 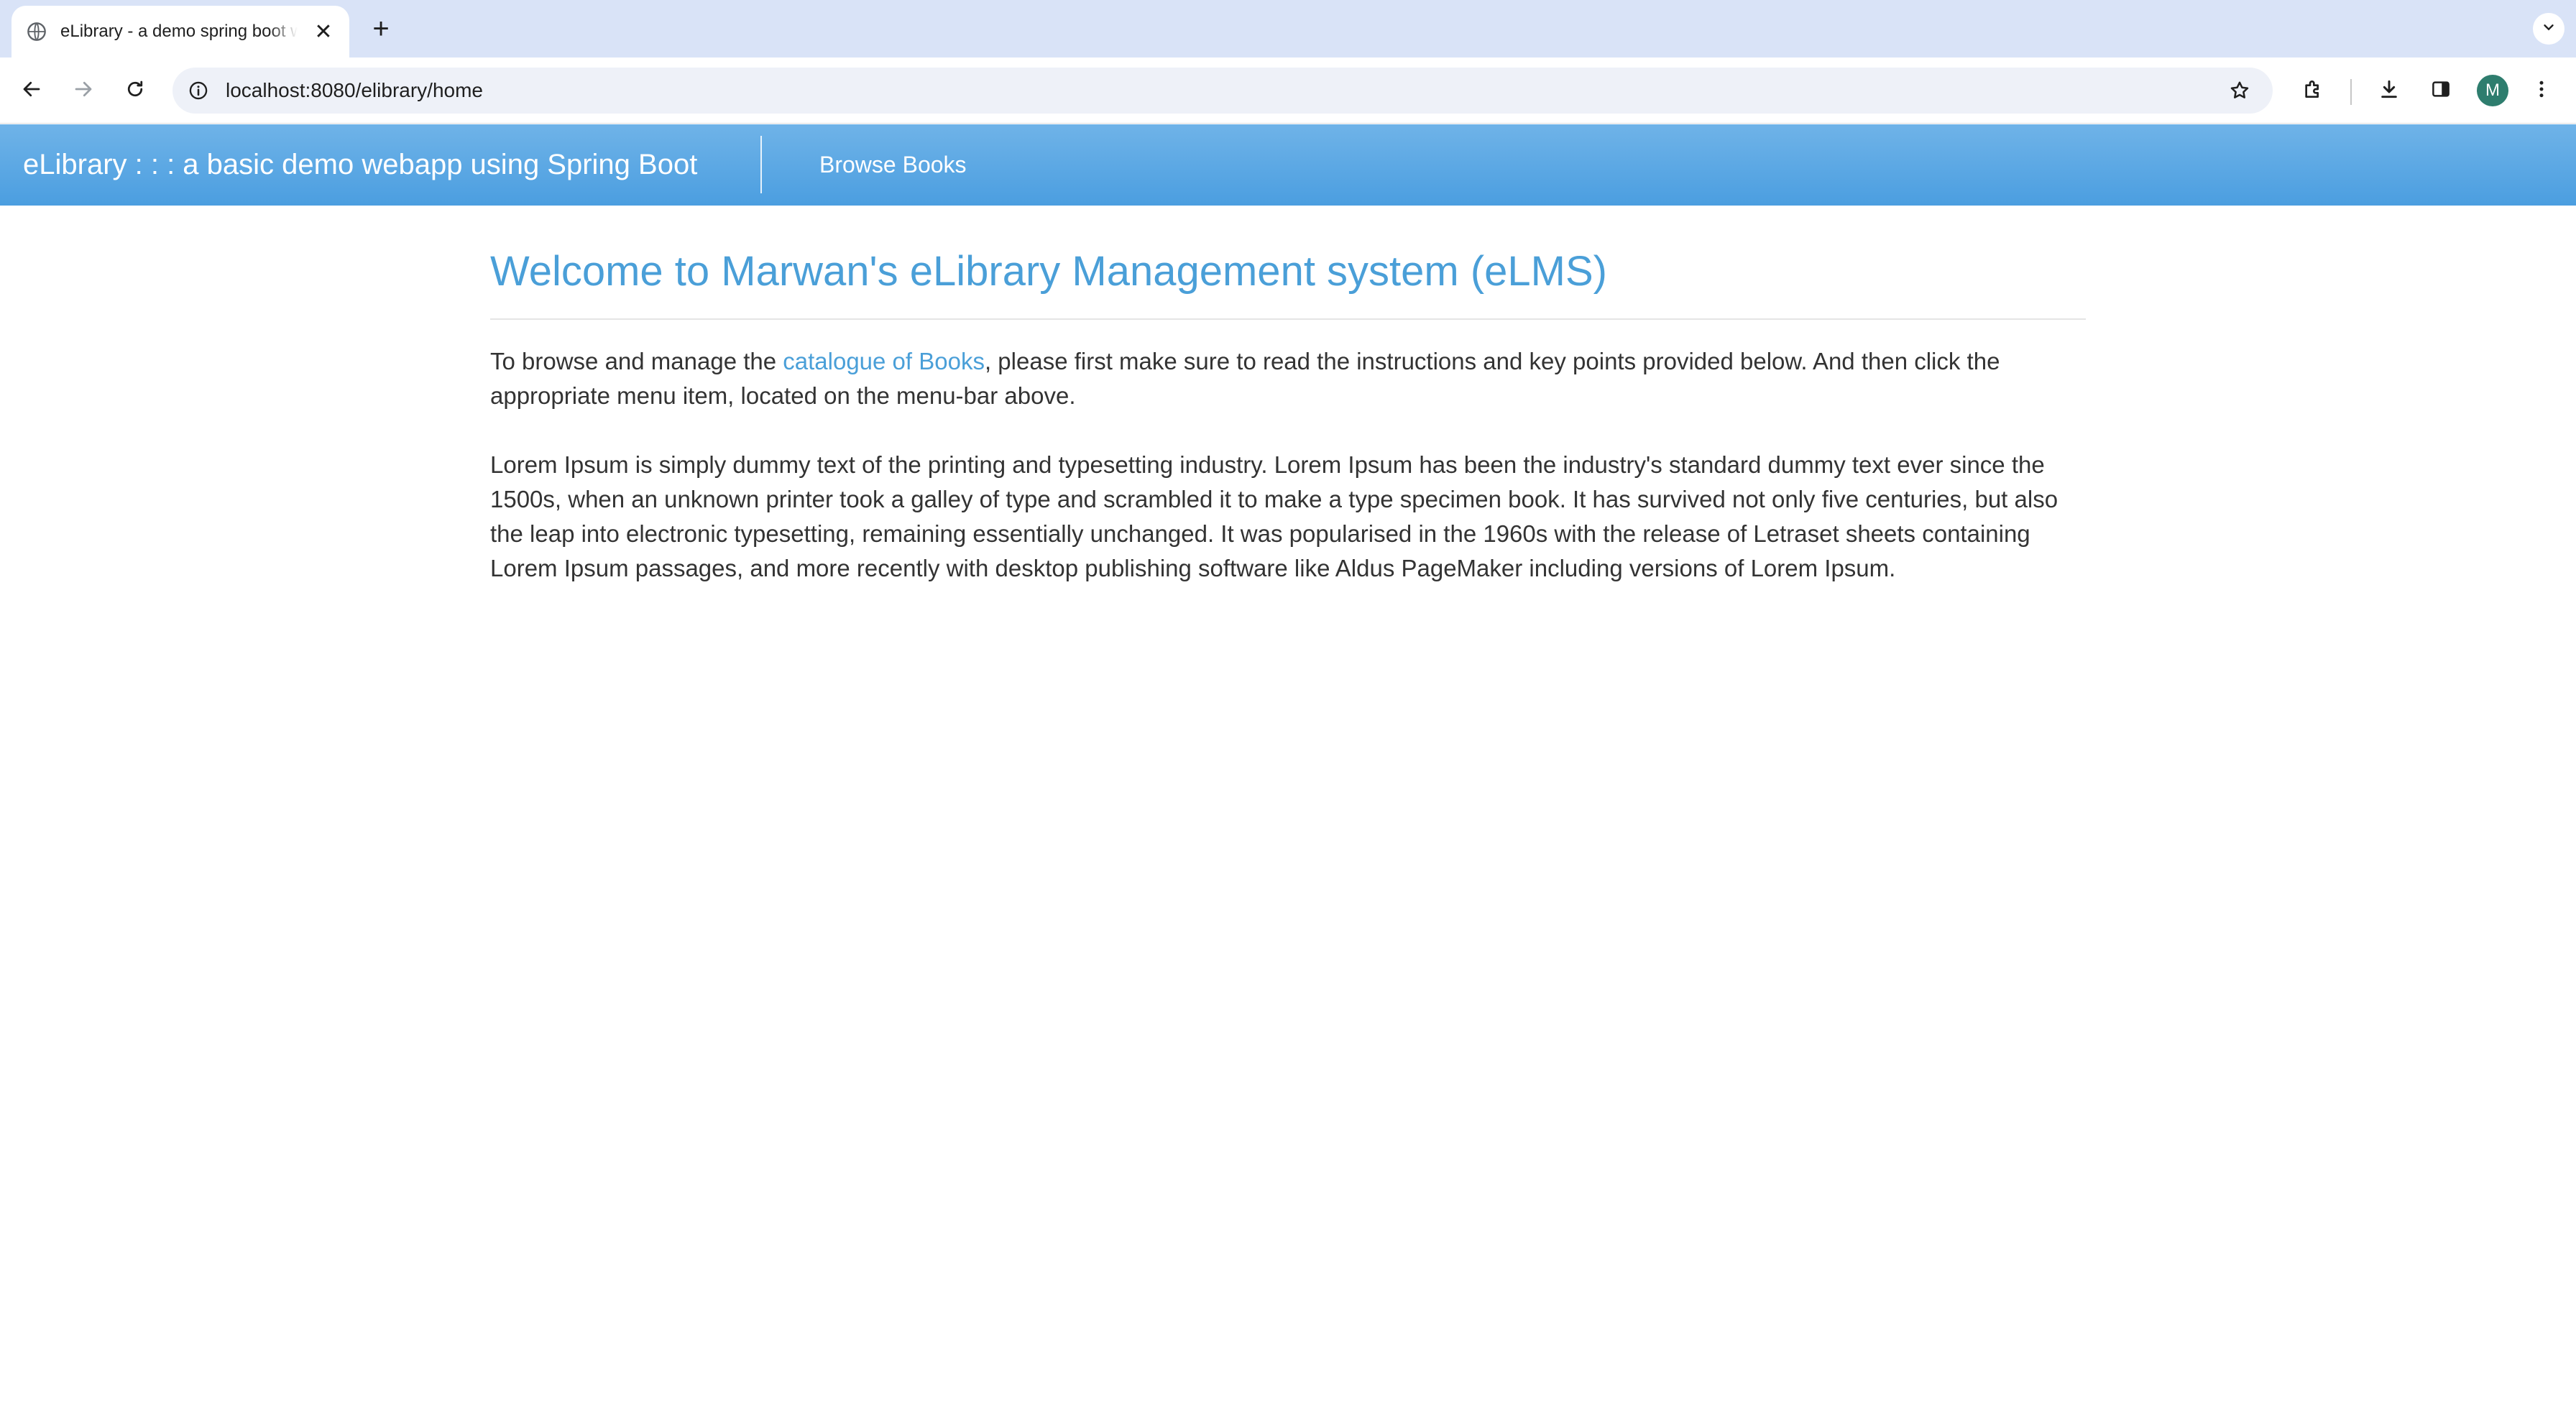 What do you see at coordinates (761, 164) in the screenshot?
I see `navbar-divider` at bounding box center [761, 164].